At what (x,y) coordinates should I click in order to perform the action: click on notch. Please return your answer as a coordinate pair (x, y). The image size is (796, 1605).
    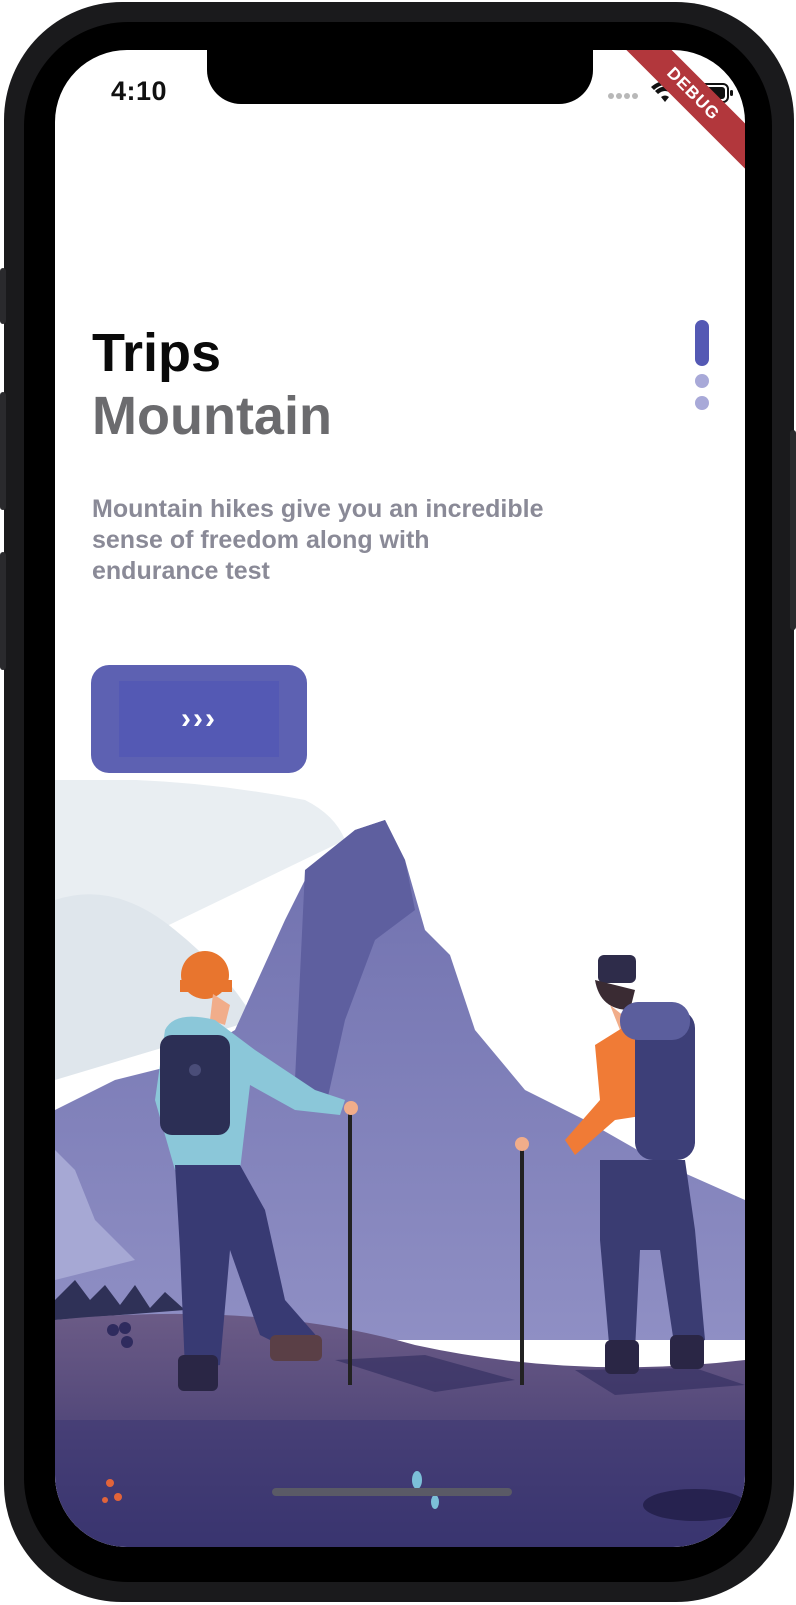
    Looking at the image, I should click on (400, 77).